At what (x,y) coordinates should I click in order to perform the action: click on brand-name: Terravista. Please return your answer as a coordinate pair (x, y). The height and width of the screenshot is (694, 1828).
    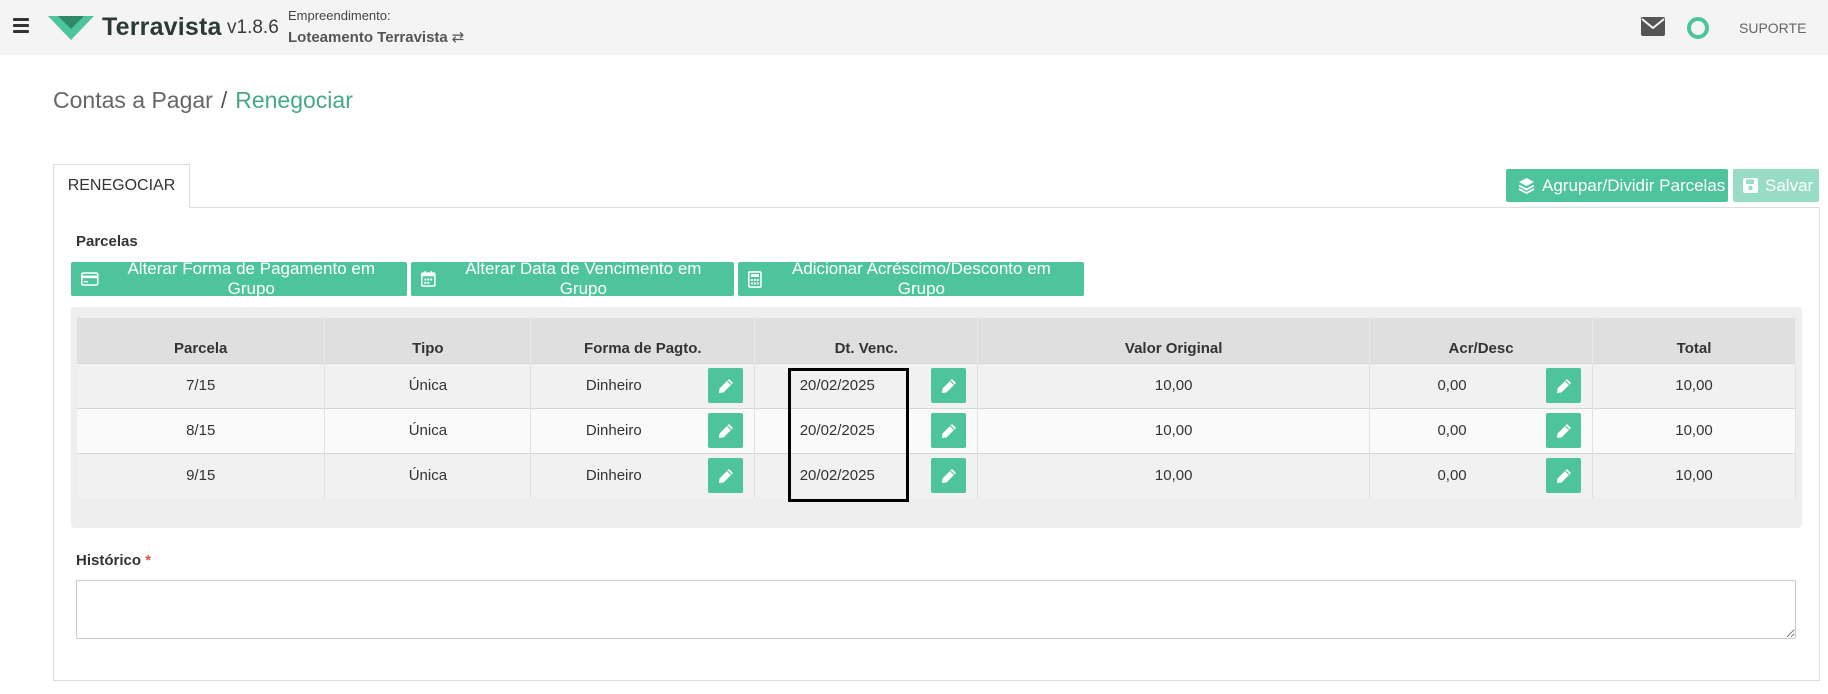
    Looking at the image, I should click on (162, 27).